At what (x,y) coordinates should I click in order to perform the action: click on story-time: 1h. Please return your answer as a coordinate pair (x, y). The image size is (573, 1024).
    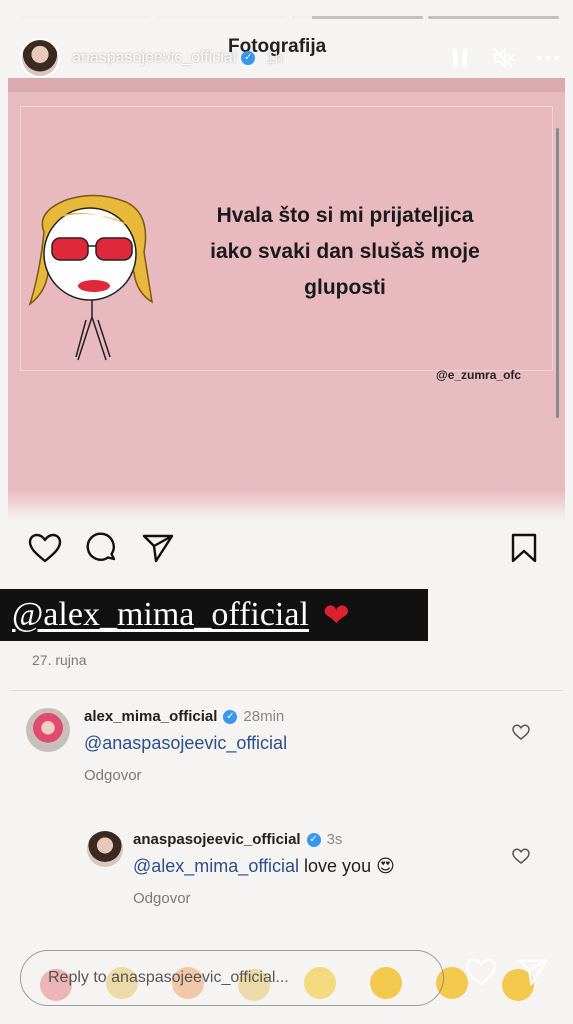
    Looking at the image, I should click on (274, 58).